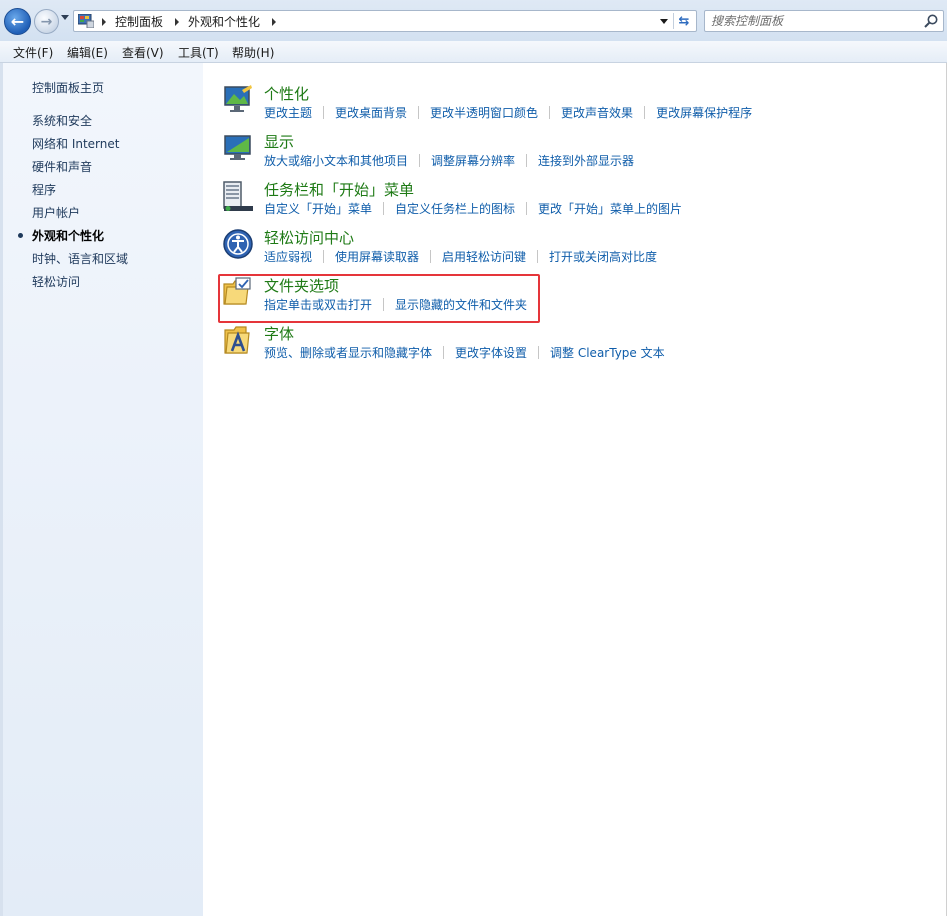 The image size is (947, 916). I want to click on sidebar-item-hardware-sound: 硬件和声音, so click(62, 166).